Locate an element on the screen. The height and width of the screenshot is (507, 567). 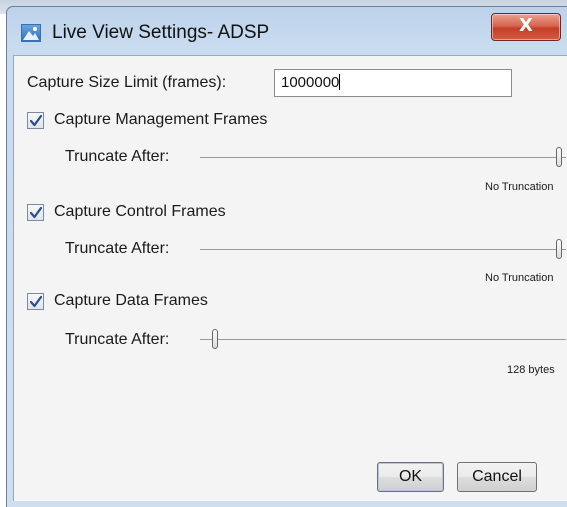
capture-control-checkbox is located at coordinates (35, 212).